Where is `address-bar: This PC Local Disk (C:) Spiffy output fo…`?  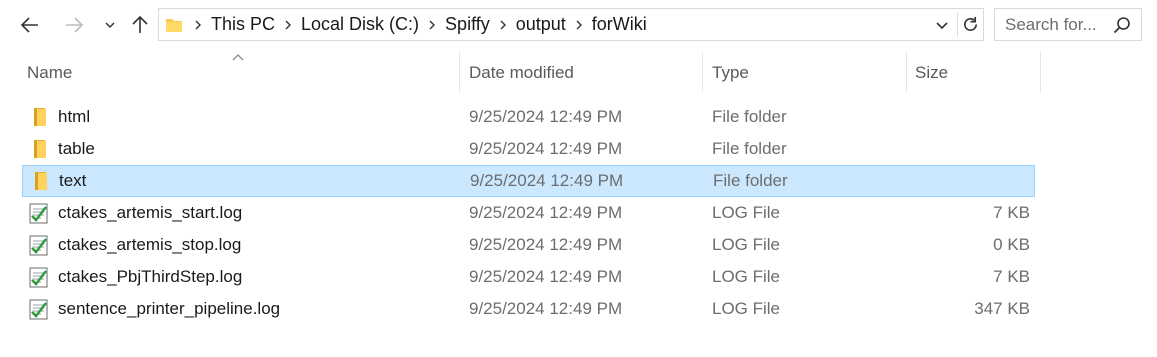
address-bar: This PC Local Disk (C:) Spiffy output fo… is located at coordinates (571, 24).